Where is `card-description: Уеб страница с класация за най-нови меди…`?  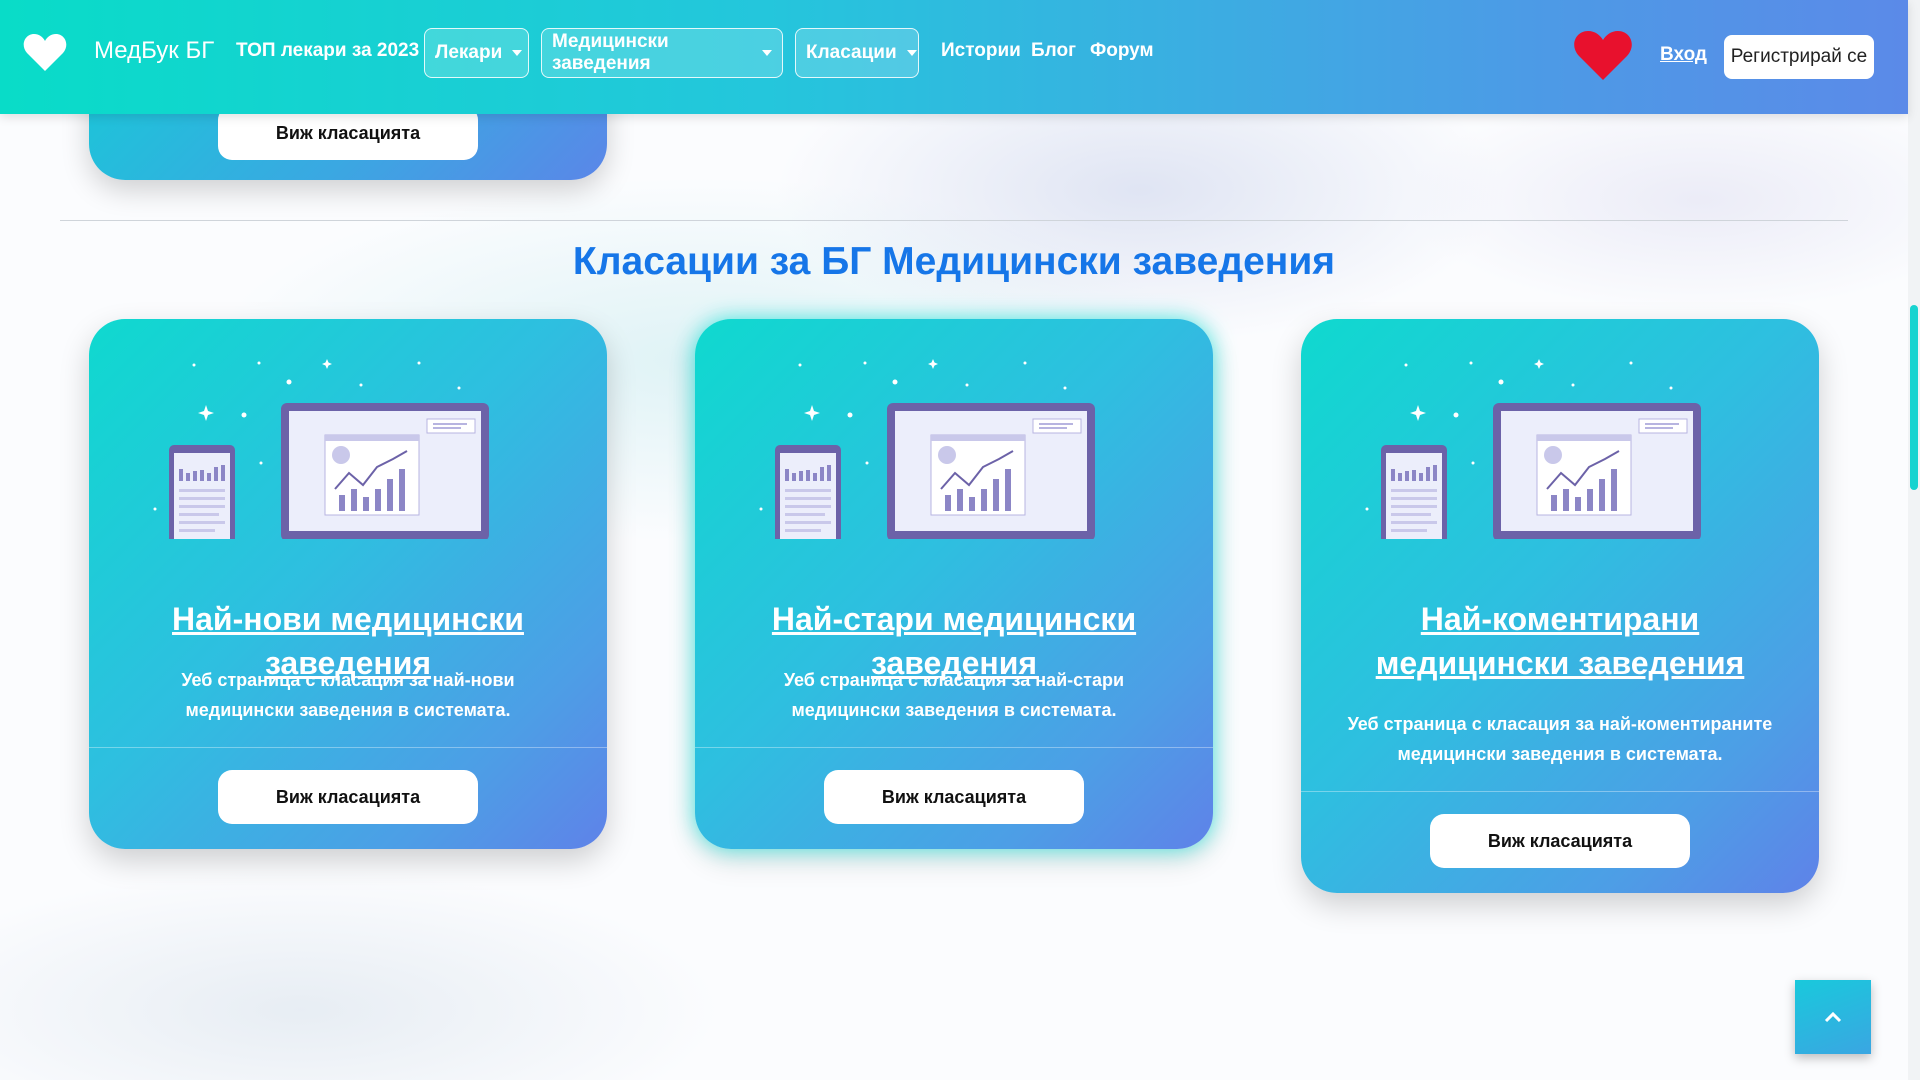
card-description: Уеб страница с класация за най-нови меди… is located at coordinates (348, 695).